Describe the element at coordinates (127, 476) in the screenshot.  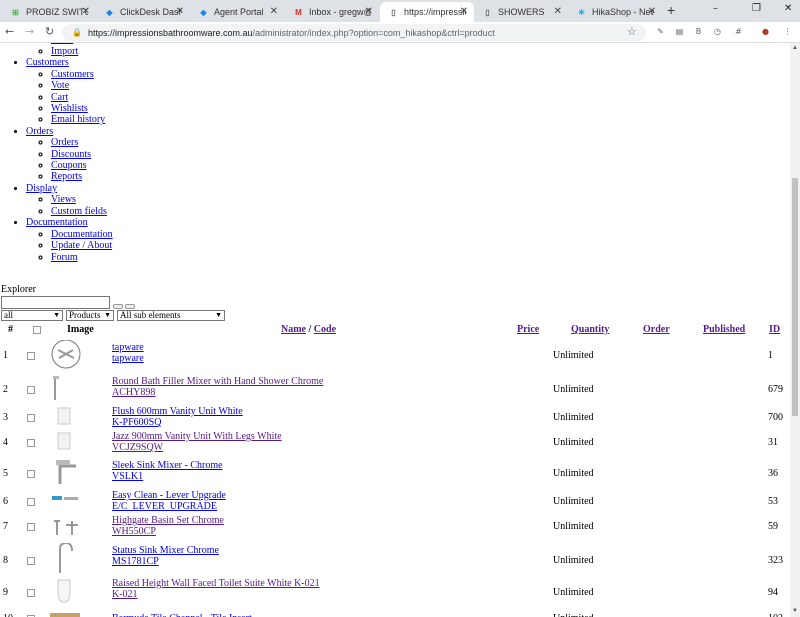
I see `product-code-link: VSLK1` at that location.